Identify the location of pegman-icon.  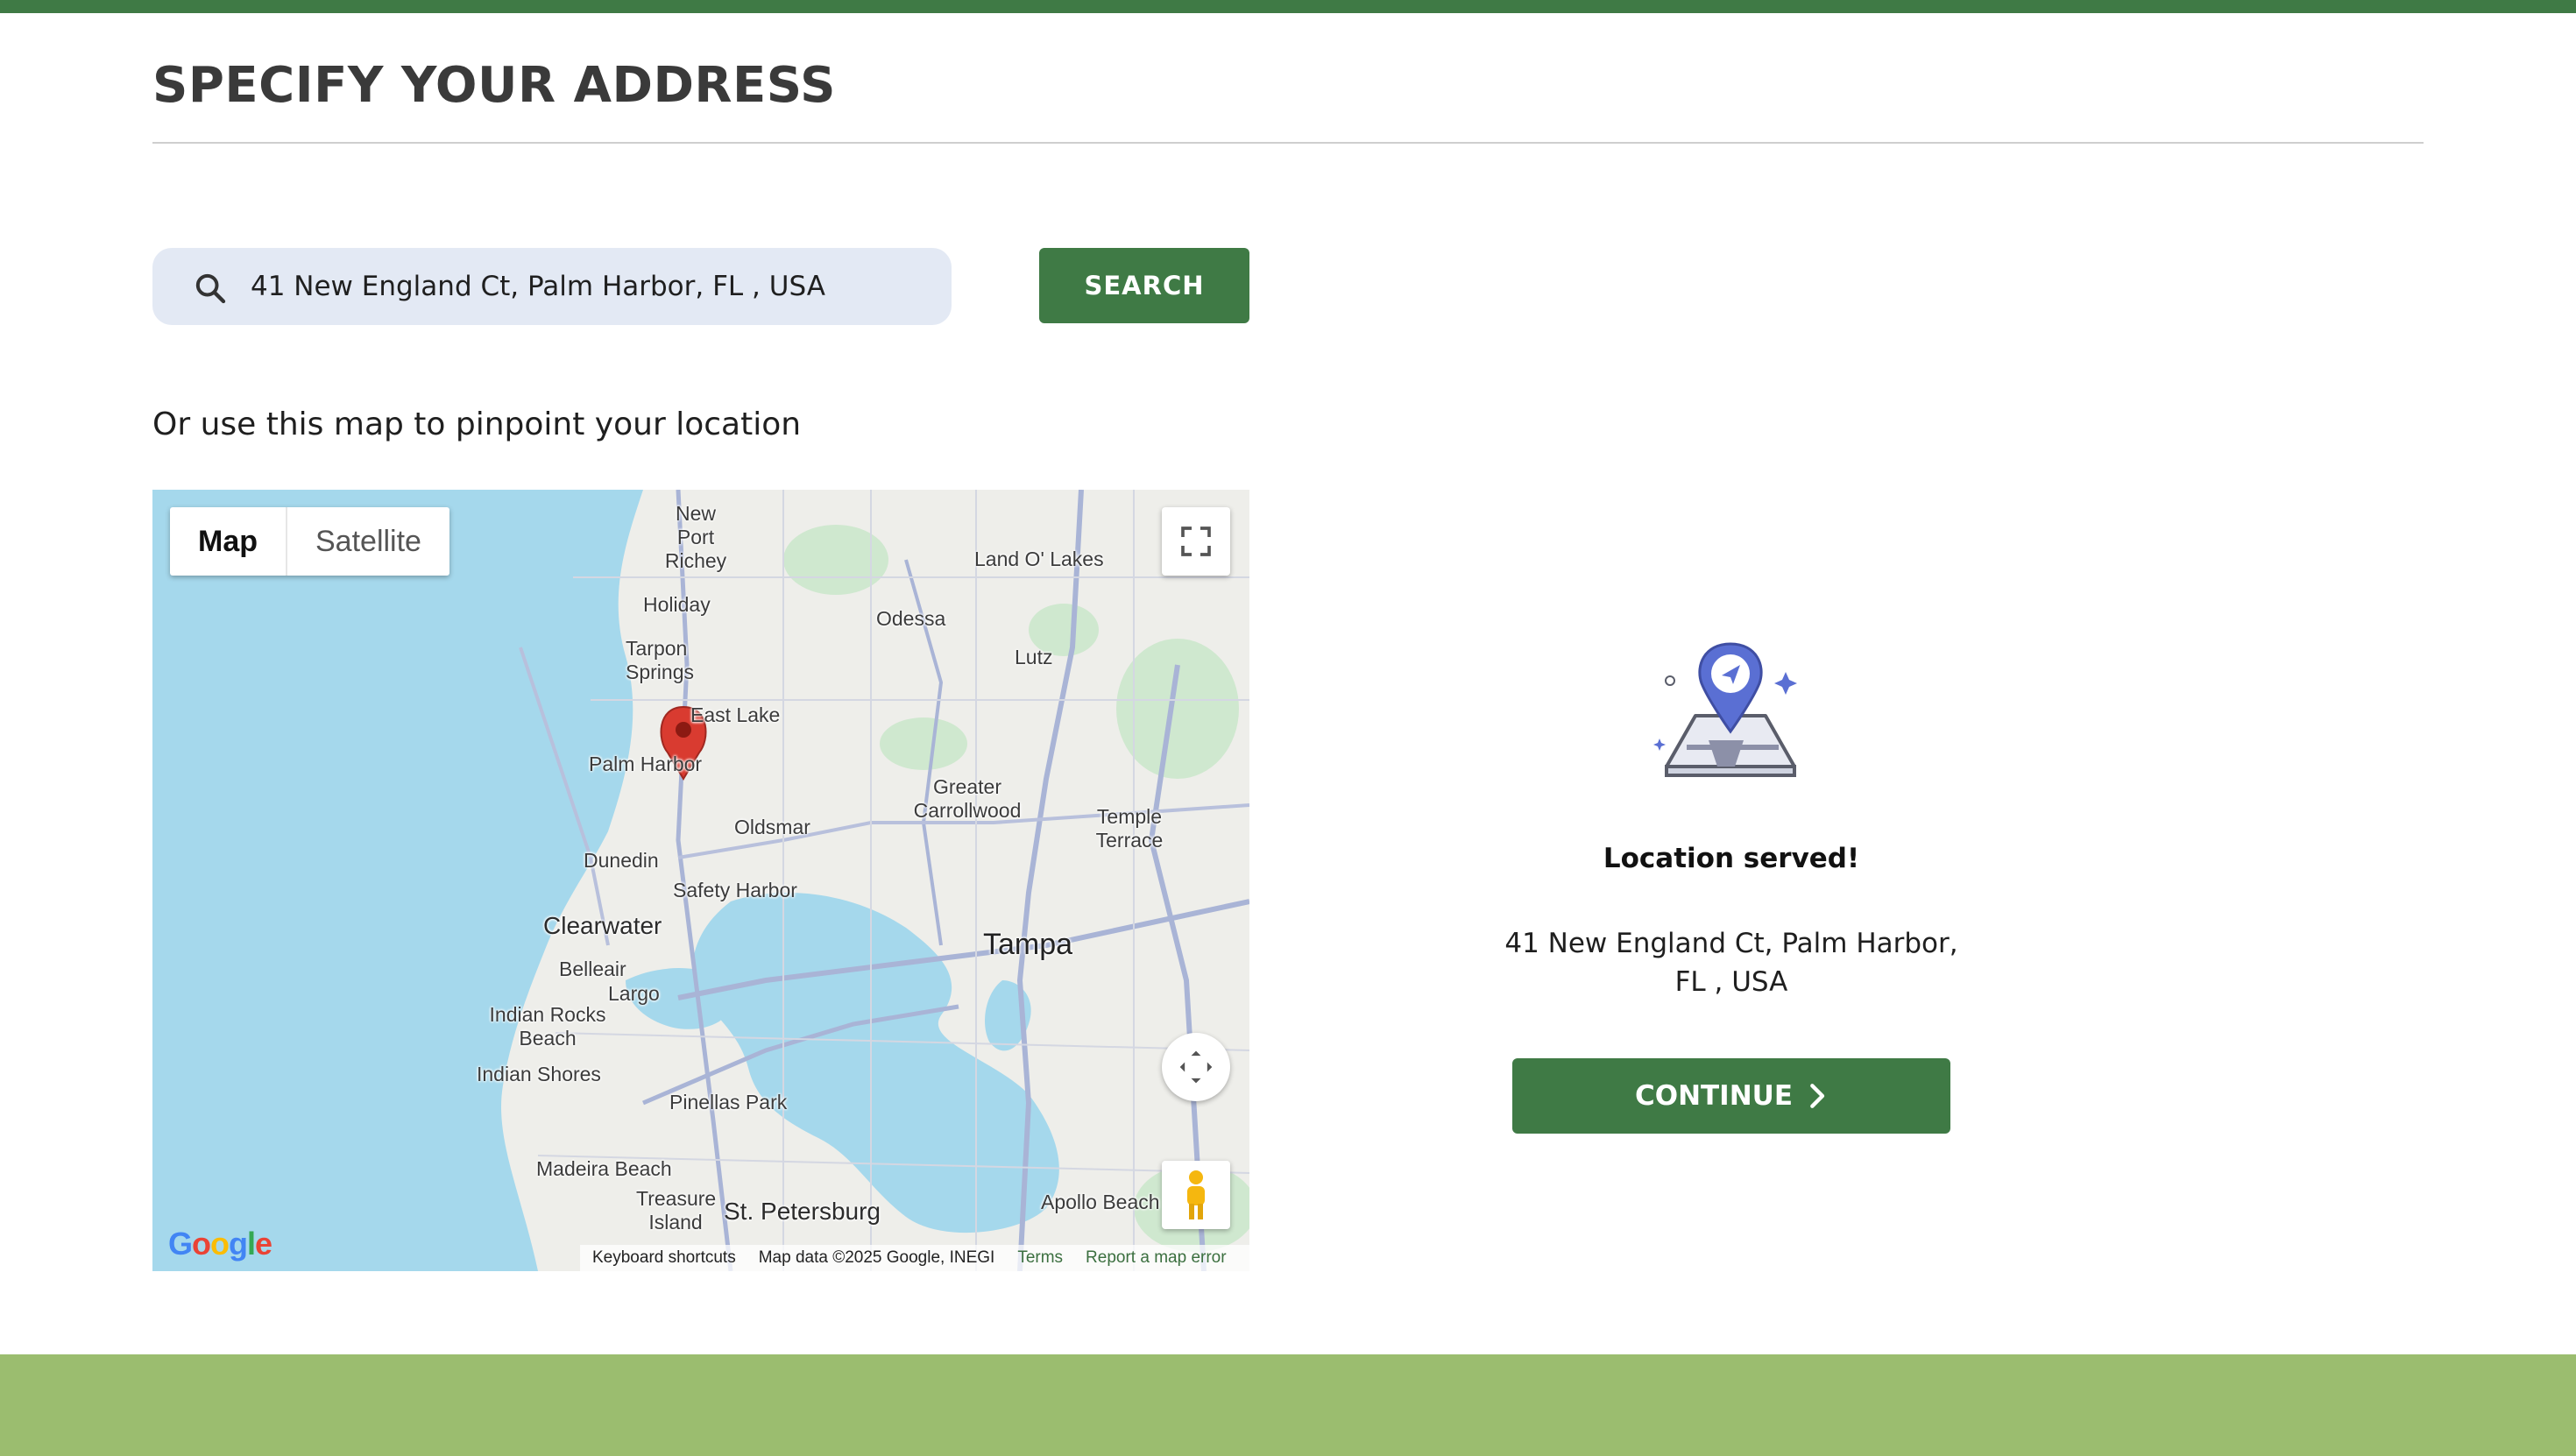
(1196, 1194).